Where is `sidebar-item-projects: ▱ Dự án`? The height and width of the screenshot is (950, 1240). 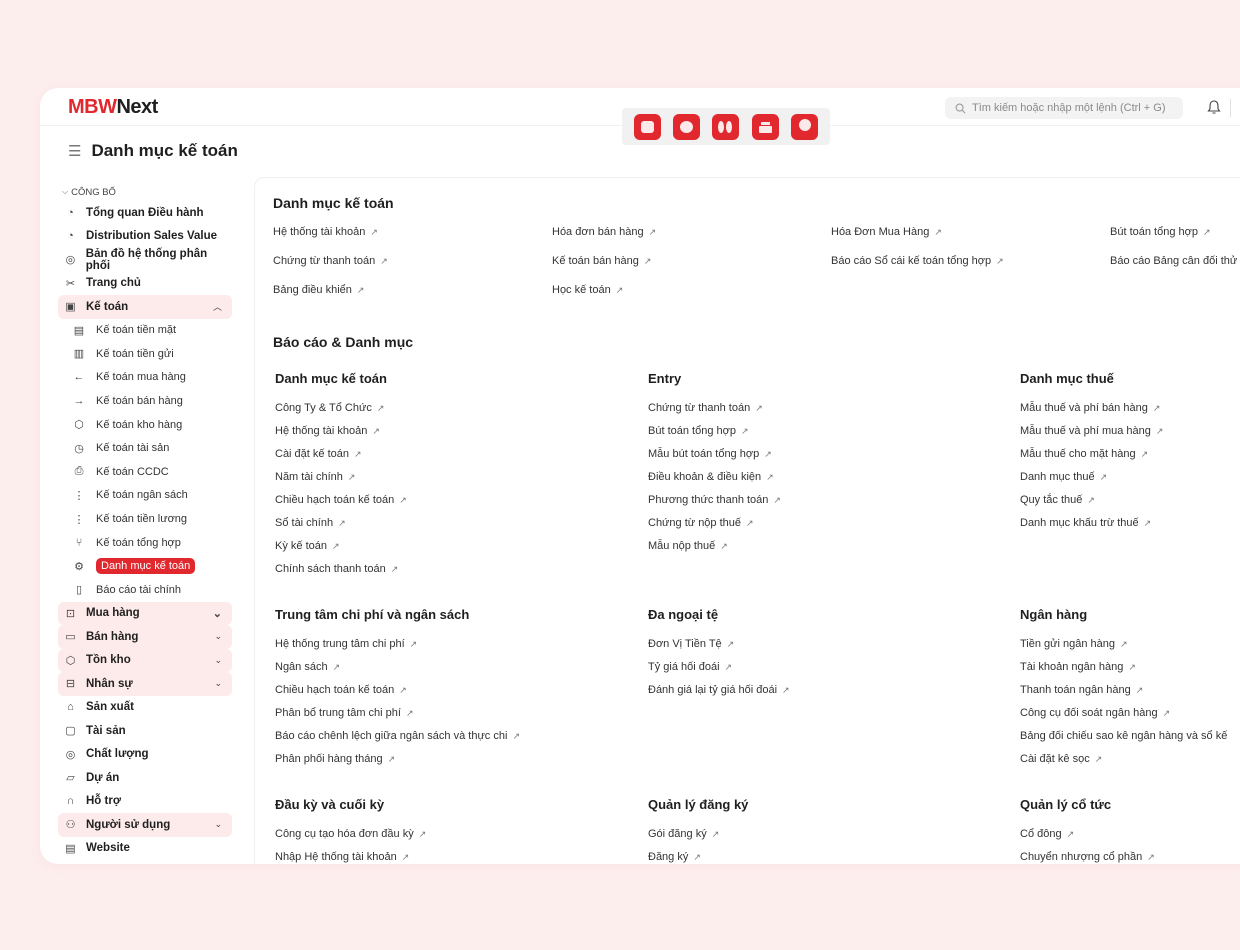
sidebar-item-projects: ▱ Dự án is located at coordinates (145, 778).